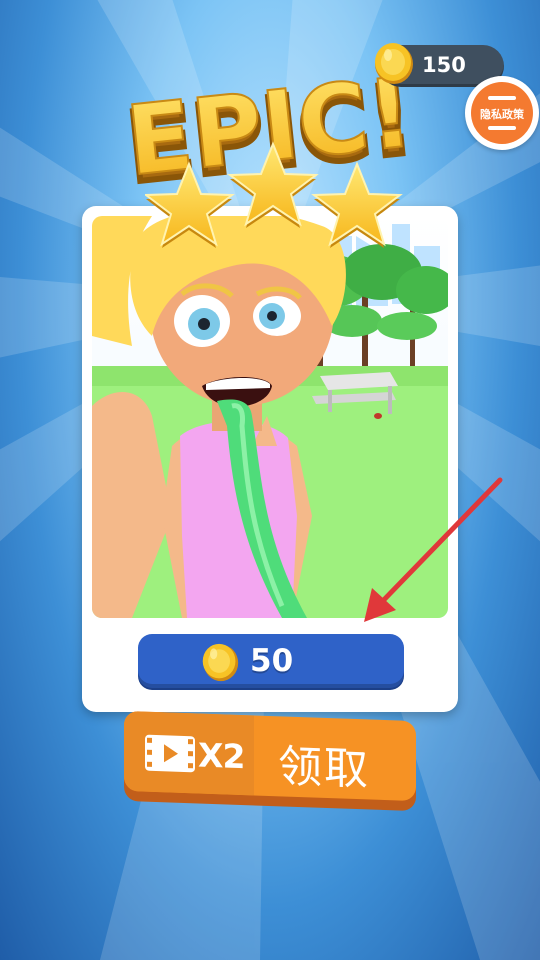 This screenshot has height=960, width=540. I want to click on multiplier-label: X2, so click(221, 756).